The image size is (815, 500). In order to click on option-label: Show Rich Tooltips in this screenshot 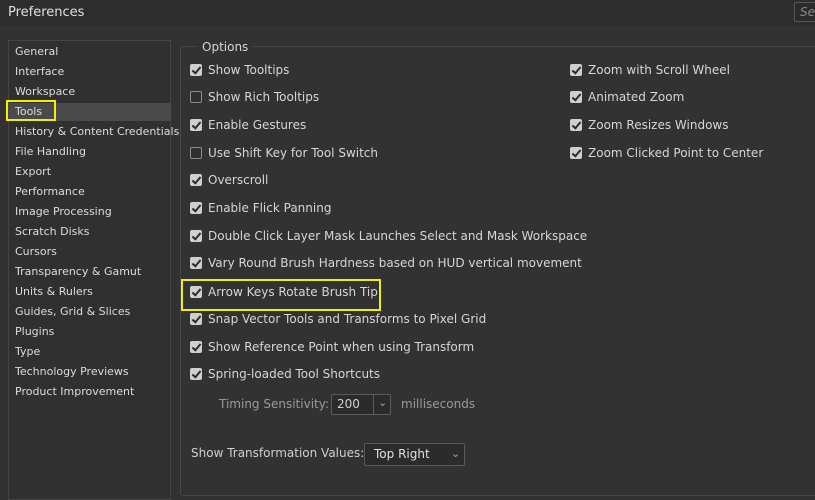, I will do `click(264, 97)`.